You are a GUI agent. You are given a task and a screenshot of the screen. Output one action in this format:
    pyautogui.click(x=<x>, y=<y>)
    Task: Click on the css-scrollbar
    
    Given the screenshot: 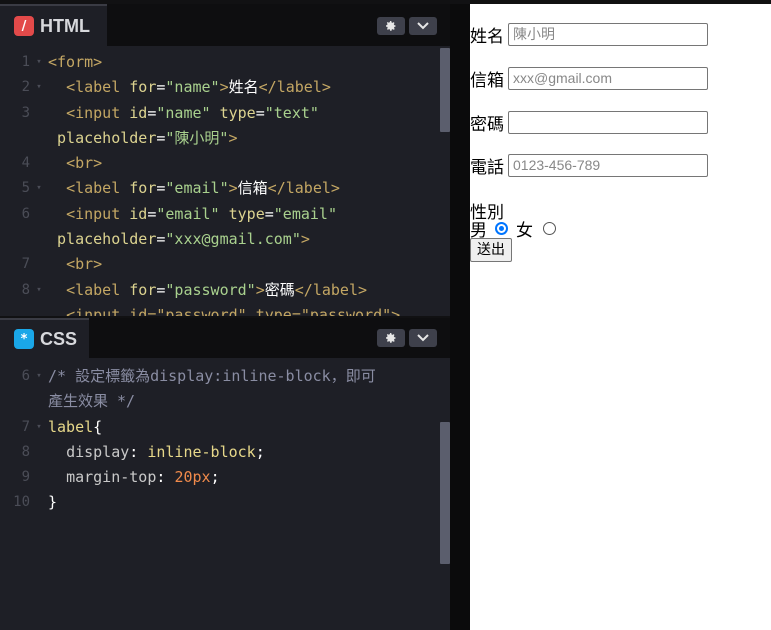 What is the action you would take?
    pyautogui.click(x=445, y=493)
    